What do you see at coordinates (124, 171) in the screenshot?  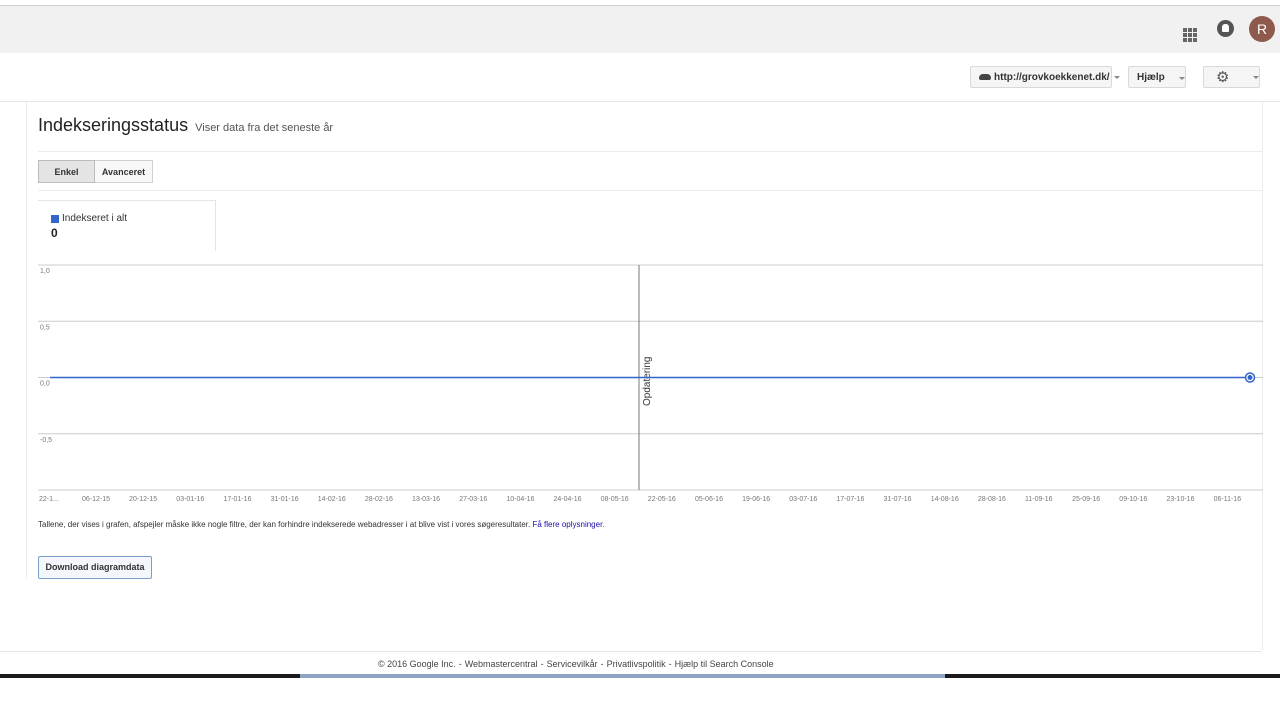 I see `tab-avanceret: Avanceret` at bounding box center [124, 171].